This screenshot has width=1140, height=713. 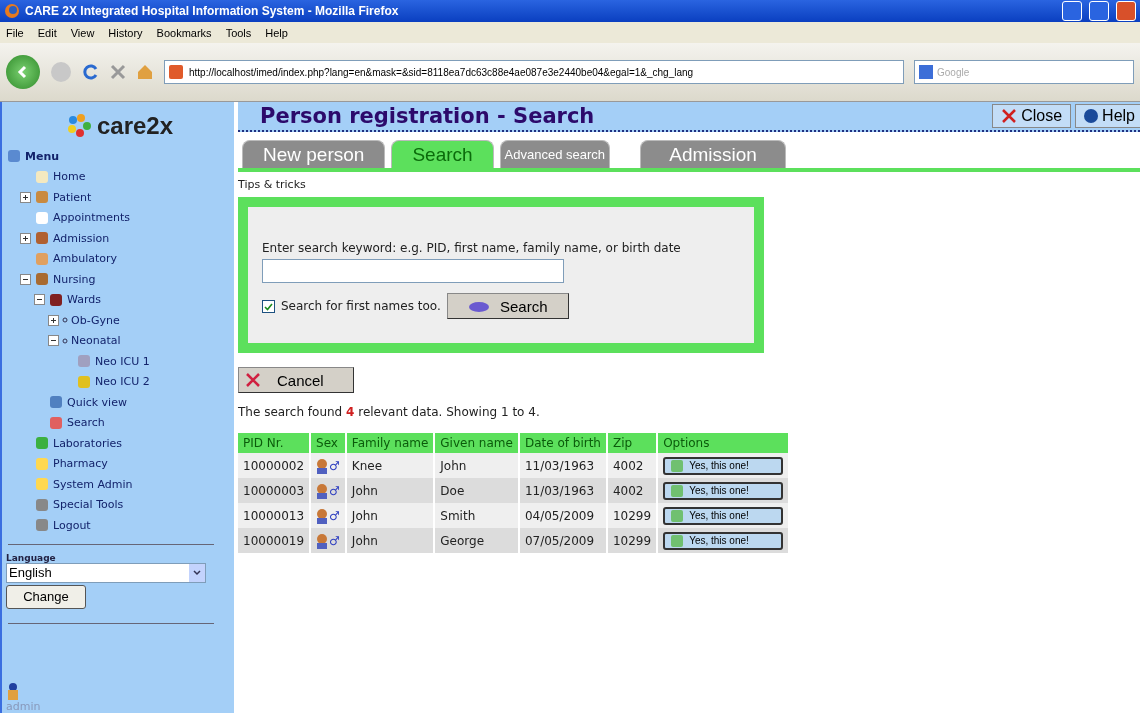 What do you see at coordinates (69, 177) in the screenshot?
I see `menu-item: Home` at bounding box center [69, 177].